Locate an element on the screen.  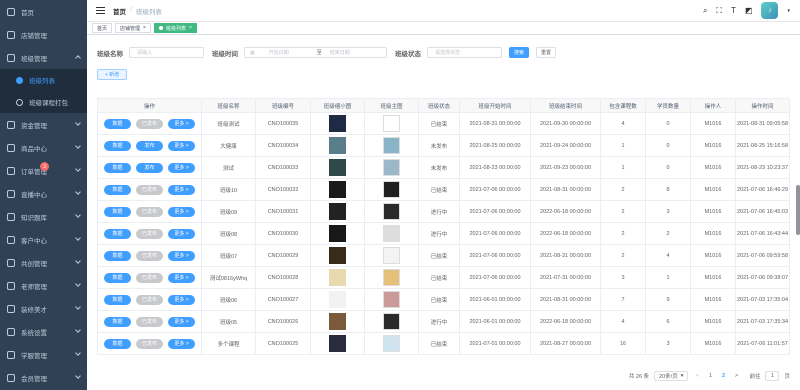
ops-cell: 数据 已发布 更多 > is located at coordinates (149, 123).